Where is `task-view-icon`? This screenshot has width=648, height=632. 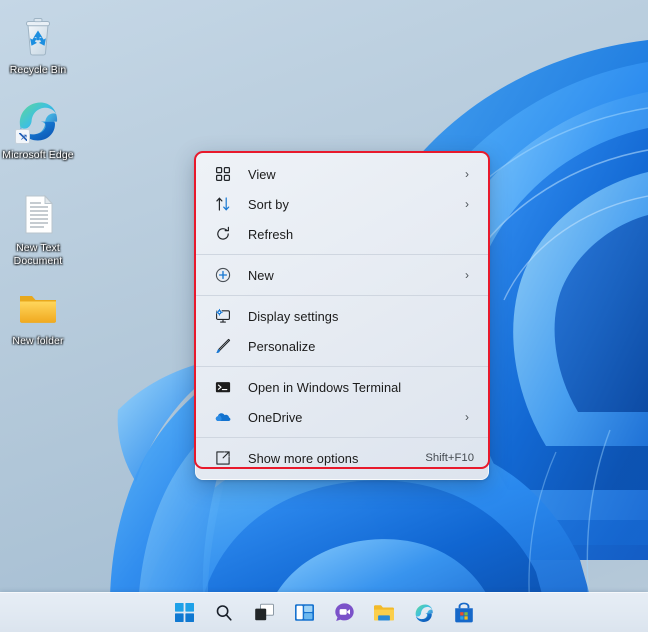
task-view-icon is located at coordinates (264, 612).